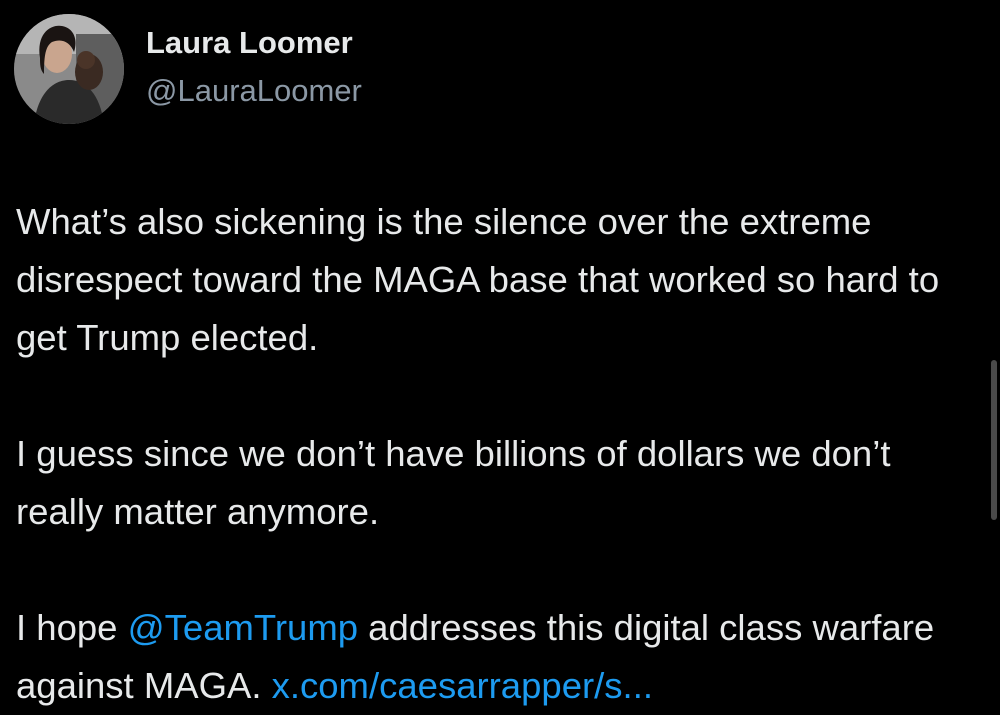  Describe the element at coordinates (994, 440) in the screenshot. I see `scrollbar` at that location.